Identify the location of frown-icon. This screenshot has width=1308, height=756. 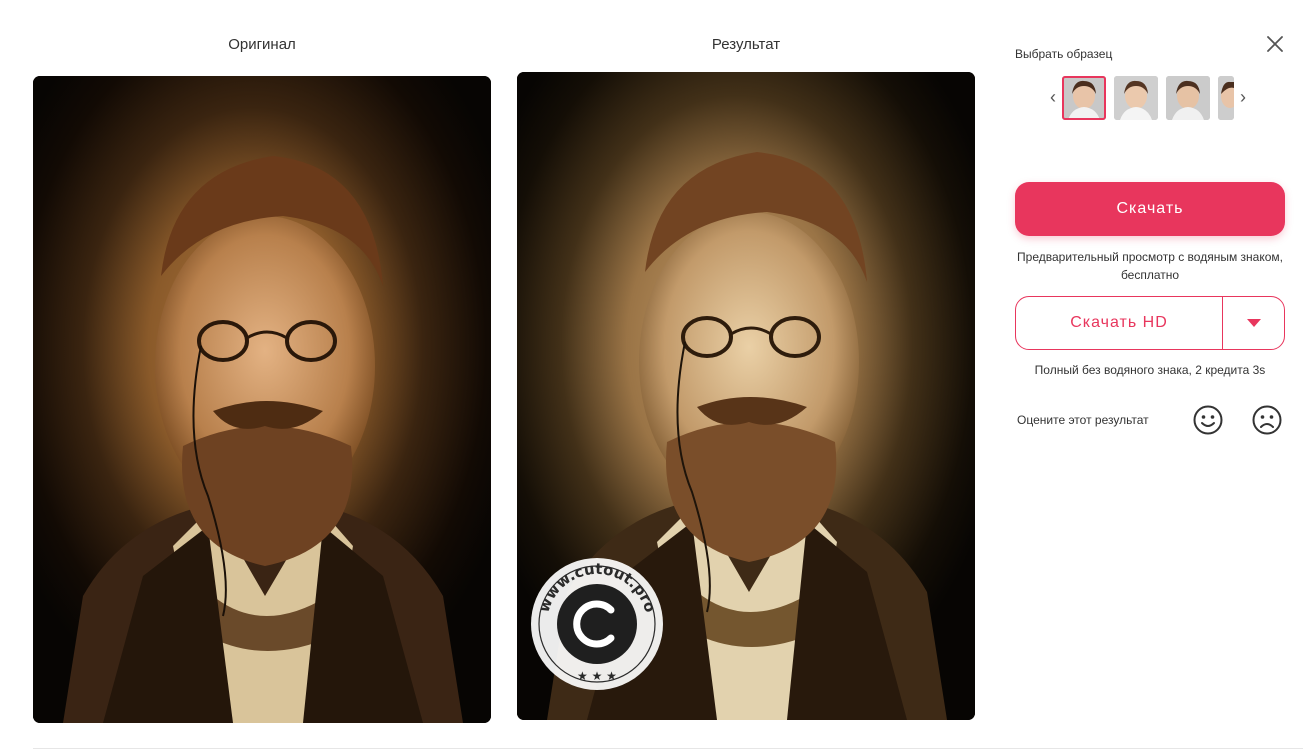
(1267, 420).